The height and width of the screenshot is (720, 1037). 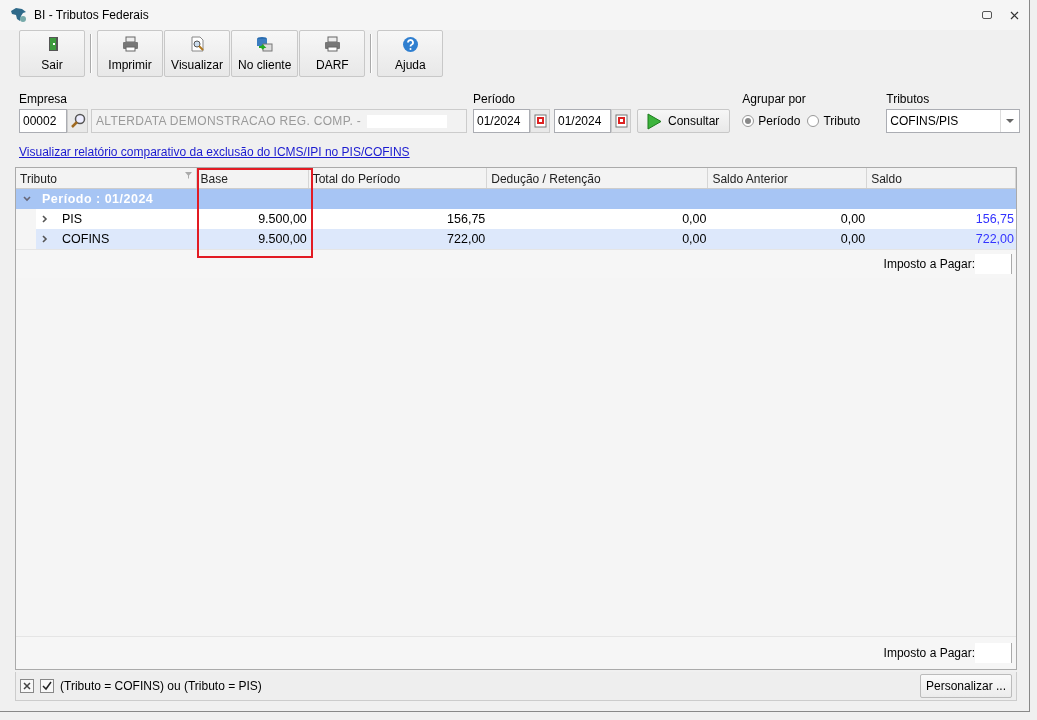 I want to click on help-icon, so click(x=410, y=43).